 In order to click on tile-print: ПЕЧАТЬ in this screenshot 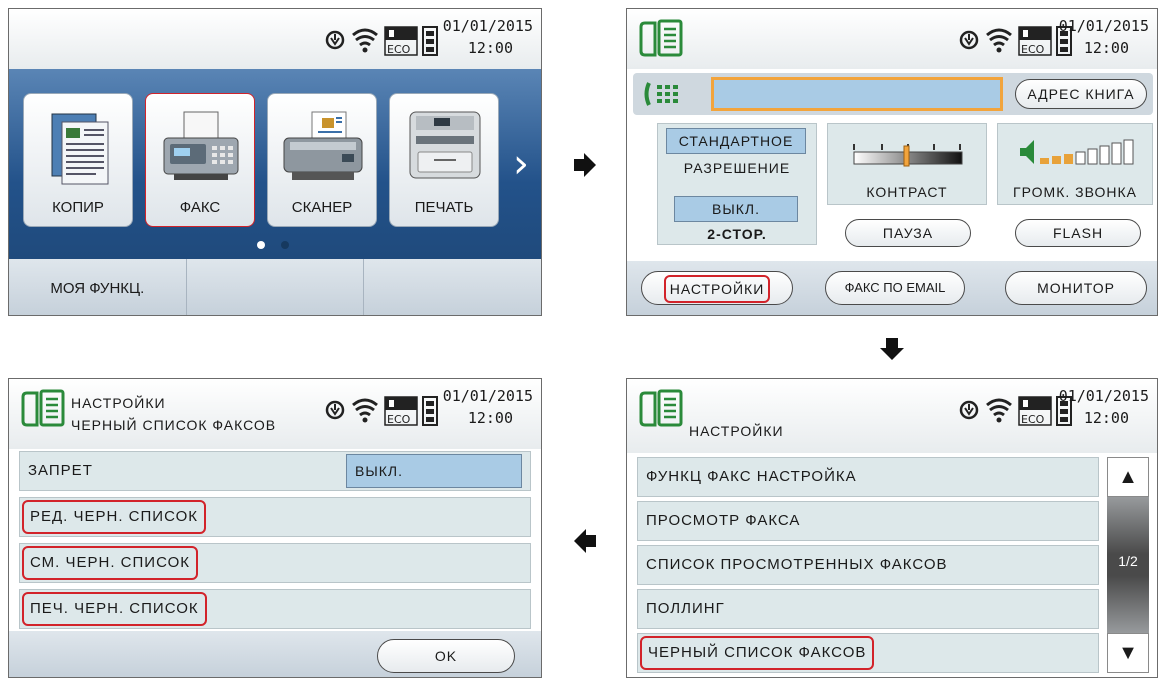, I will do `click(444, 160)`.